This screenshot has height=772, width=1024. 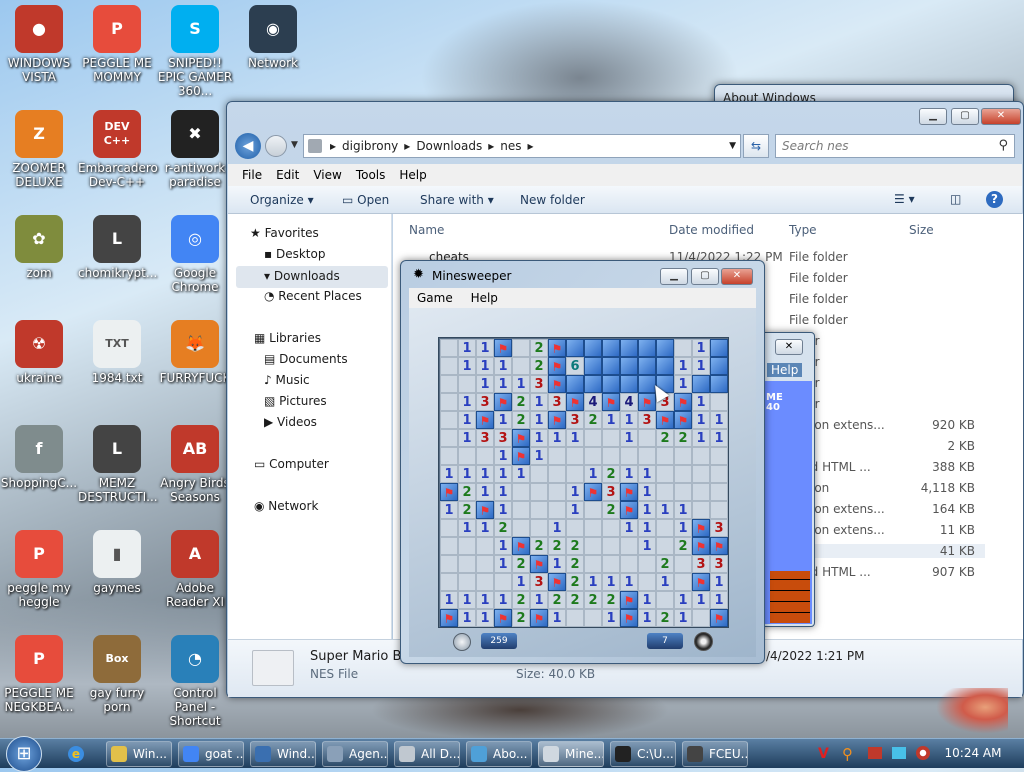 I want to click on close-button: ✕, so click(x=1001, y=116).